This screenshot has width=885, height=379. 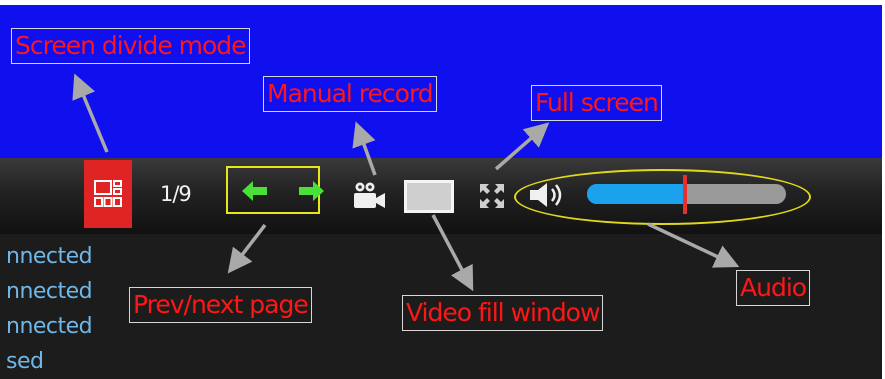 I want to click on callout-screen-divide-mode: Screen divide mode, so click(x=130, y=46).